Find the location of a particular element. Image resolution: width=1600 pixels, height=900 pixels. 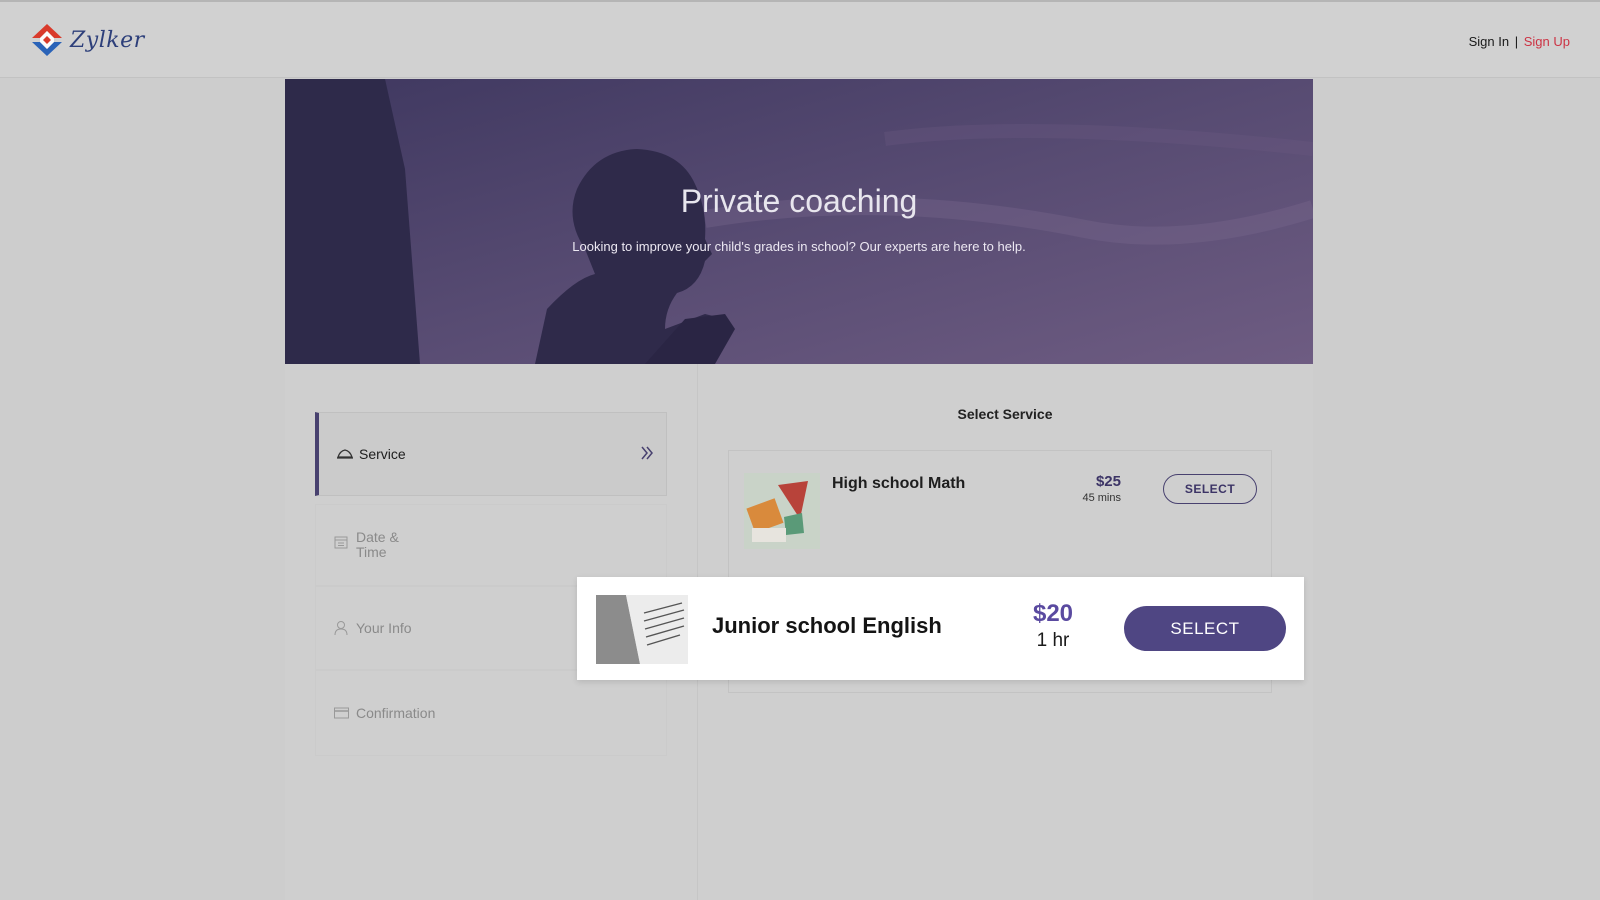

step-label: Service is located at coordinates (382, 453).